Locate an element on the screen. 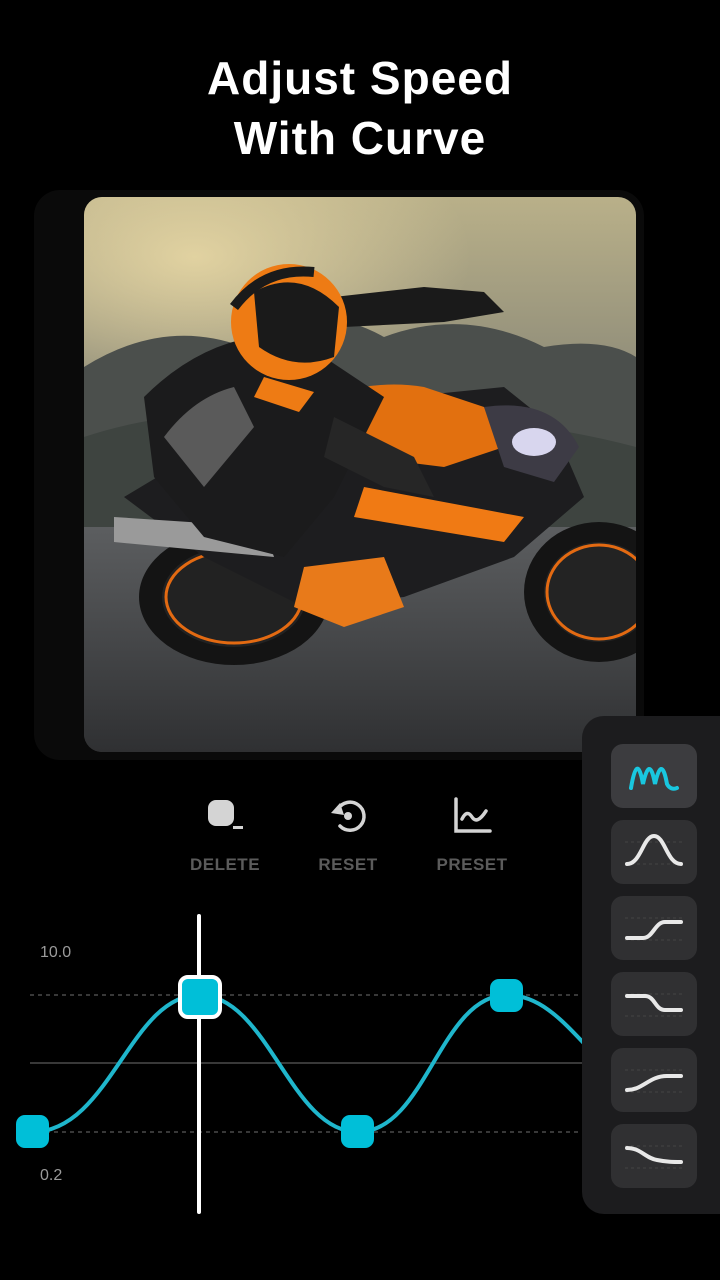 The height and width of the screenshot is (1280, 720). flash-out-curve-icon is located at coordinates (654, 1081).